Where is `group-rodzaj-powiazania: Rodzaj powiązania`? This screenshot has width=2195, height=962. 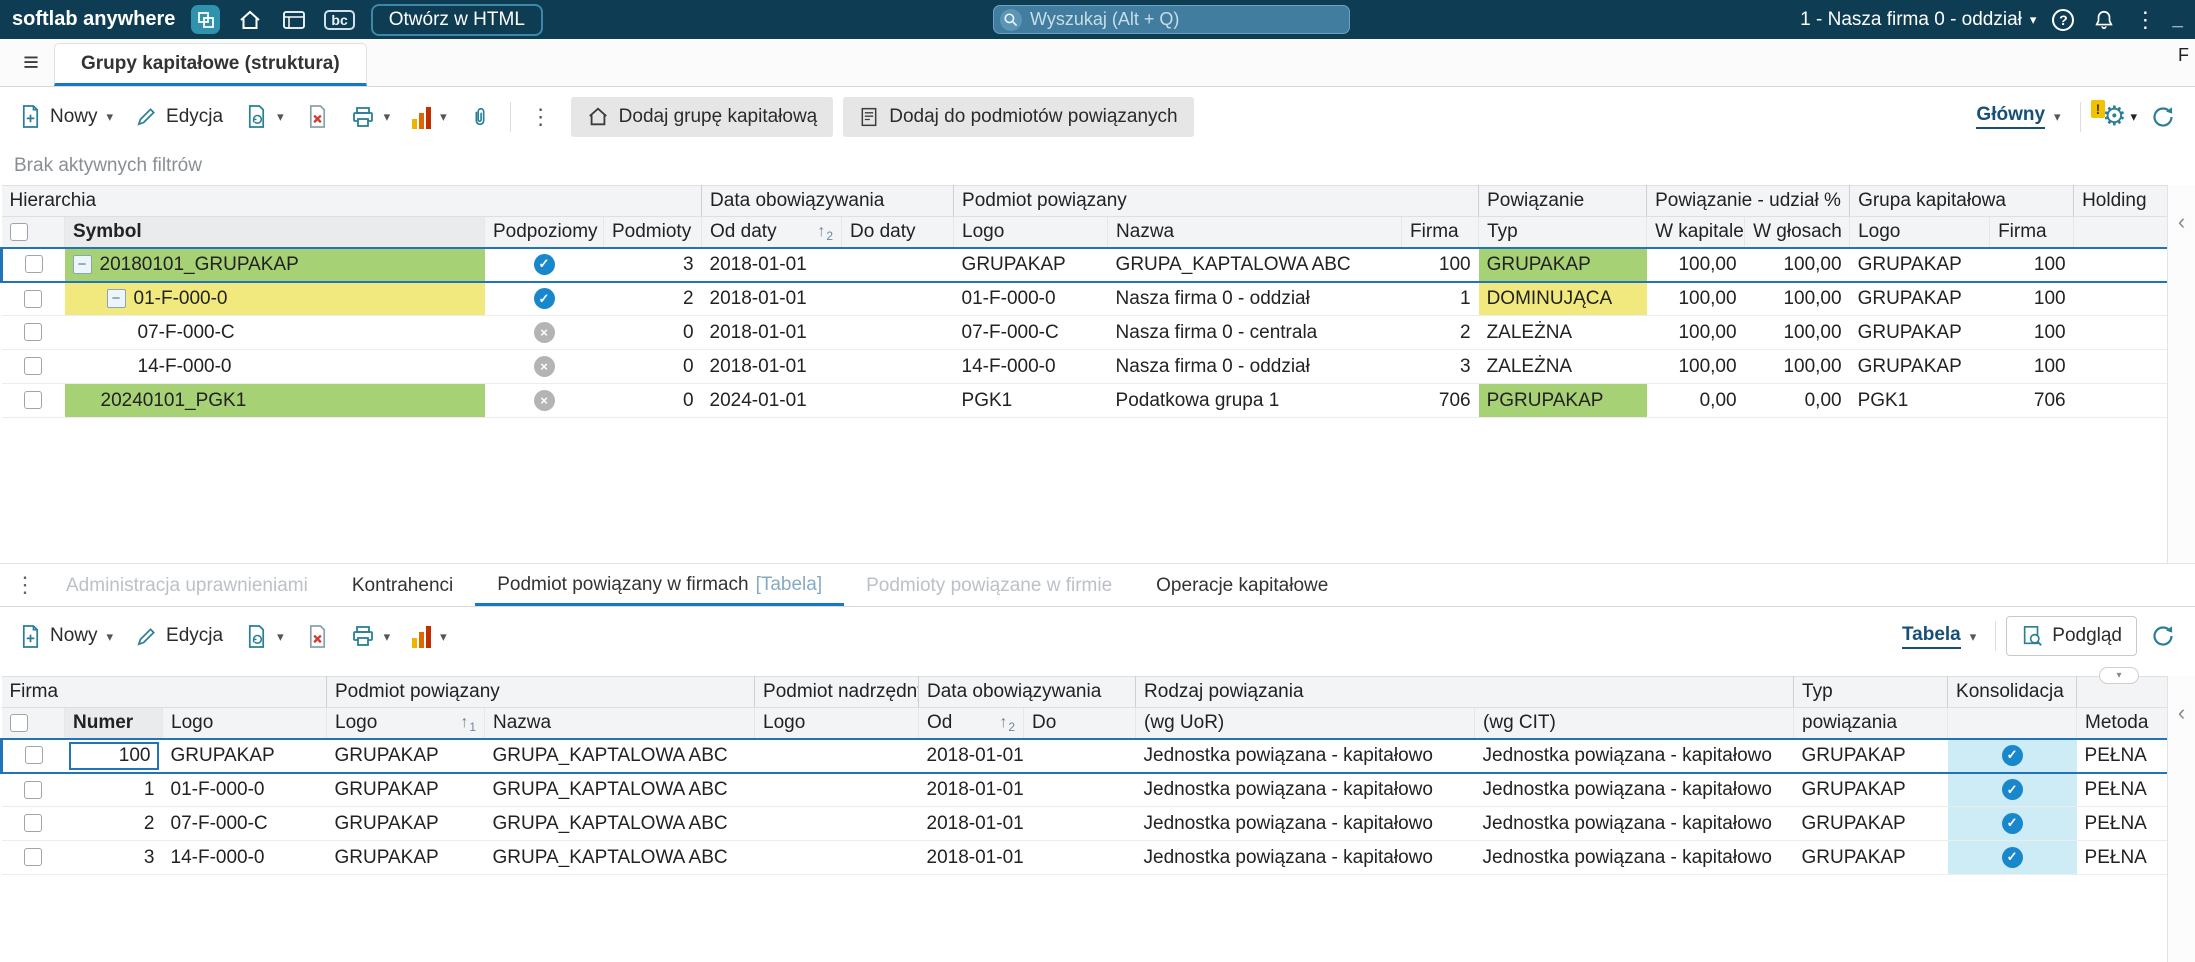 group-rodzaj-powiazania: Rodzaj powiązania is located at coordinates (1465, 692).